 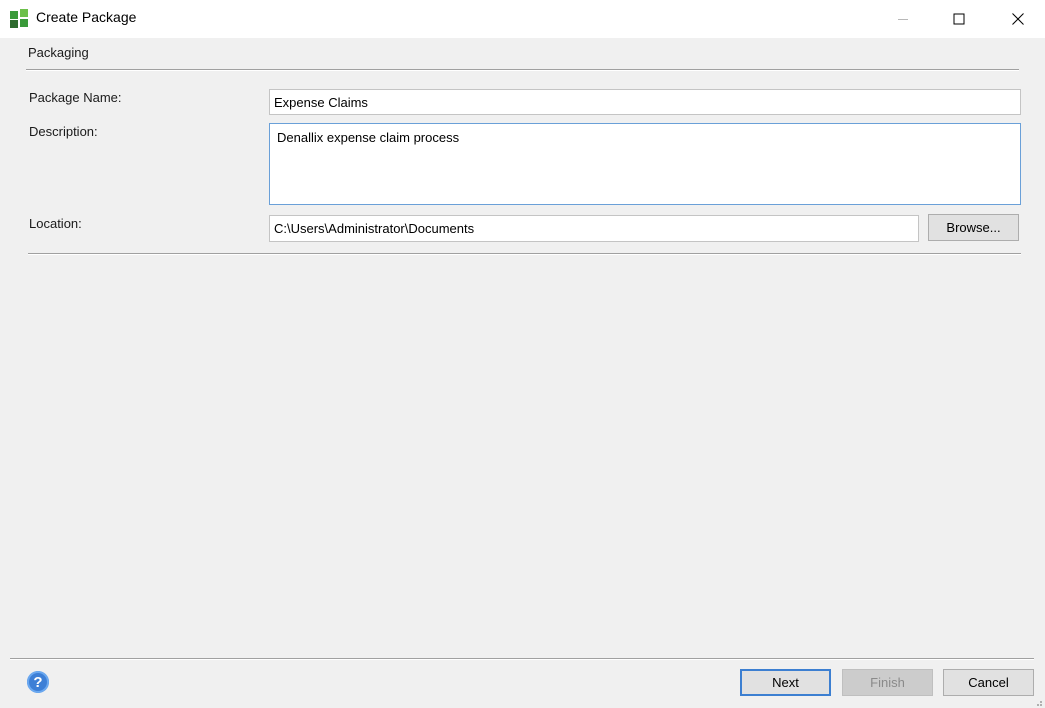 I want to click on help-icon: ?, so click(x=38, y=682).